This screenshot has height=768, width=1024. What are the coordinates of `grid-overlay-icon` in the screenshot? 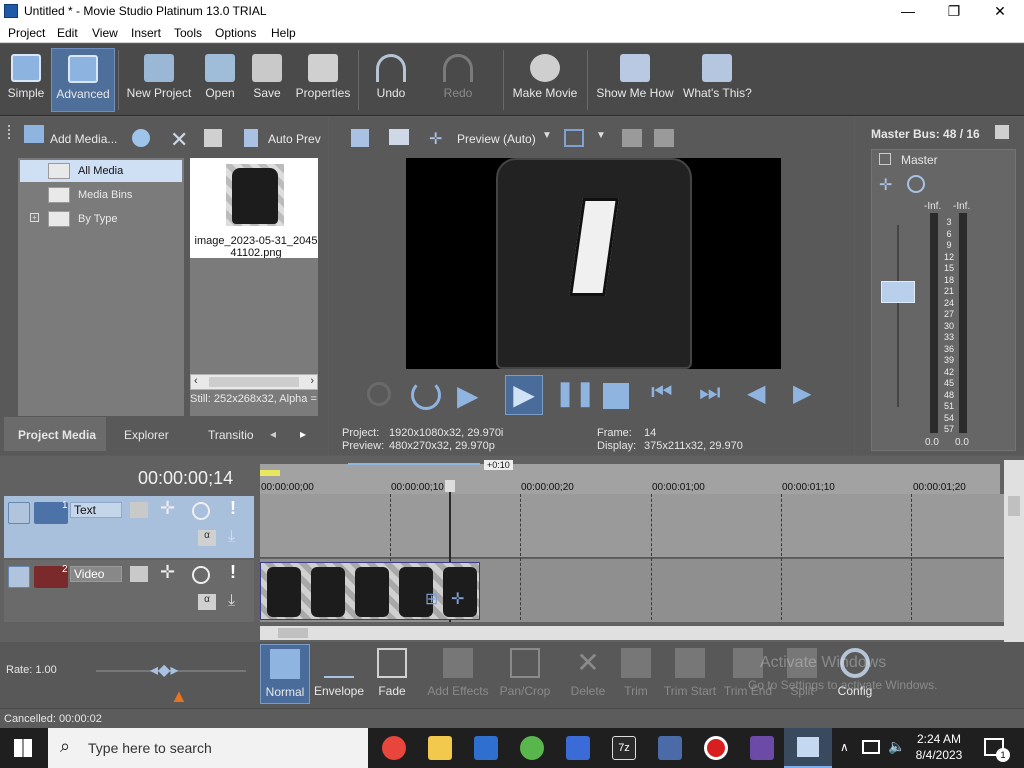 It's located at (574, 138).